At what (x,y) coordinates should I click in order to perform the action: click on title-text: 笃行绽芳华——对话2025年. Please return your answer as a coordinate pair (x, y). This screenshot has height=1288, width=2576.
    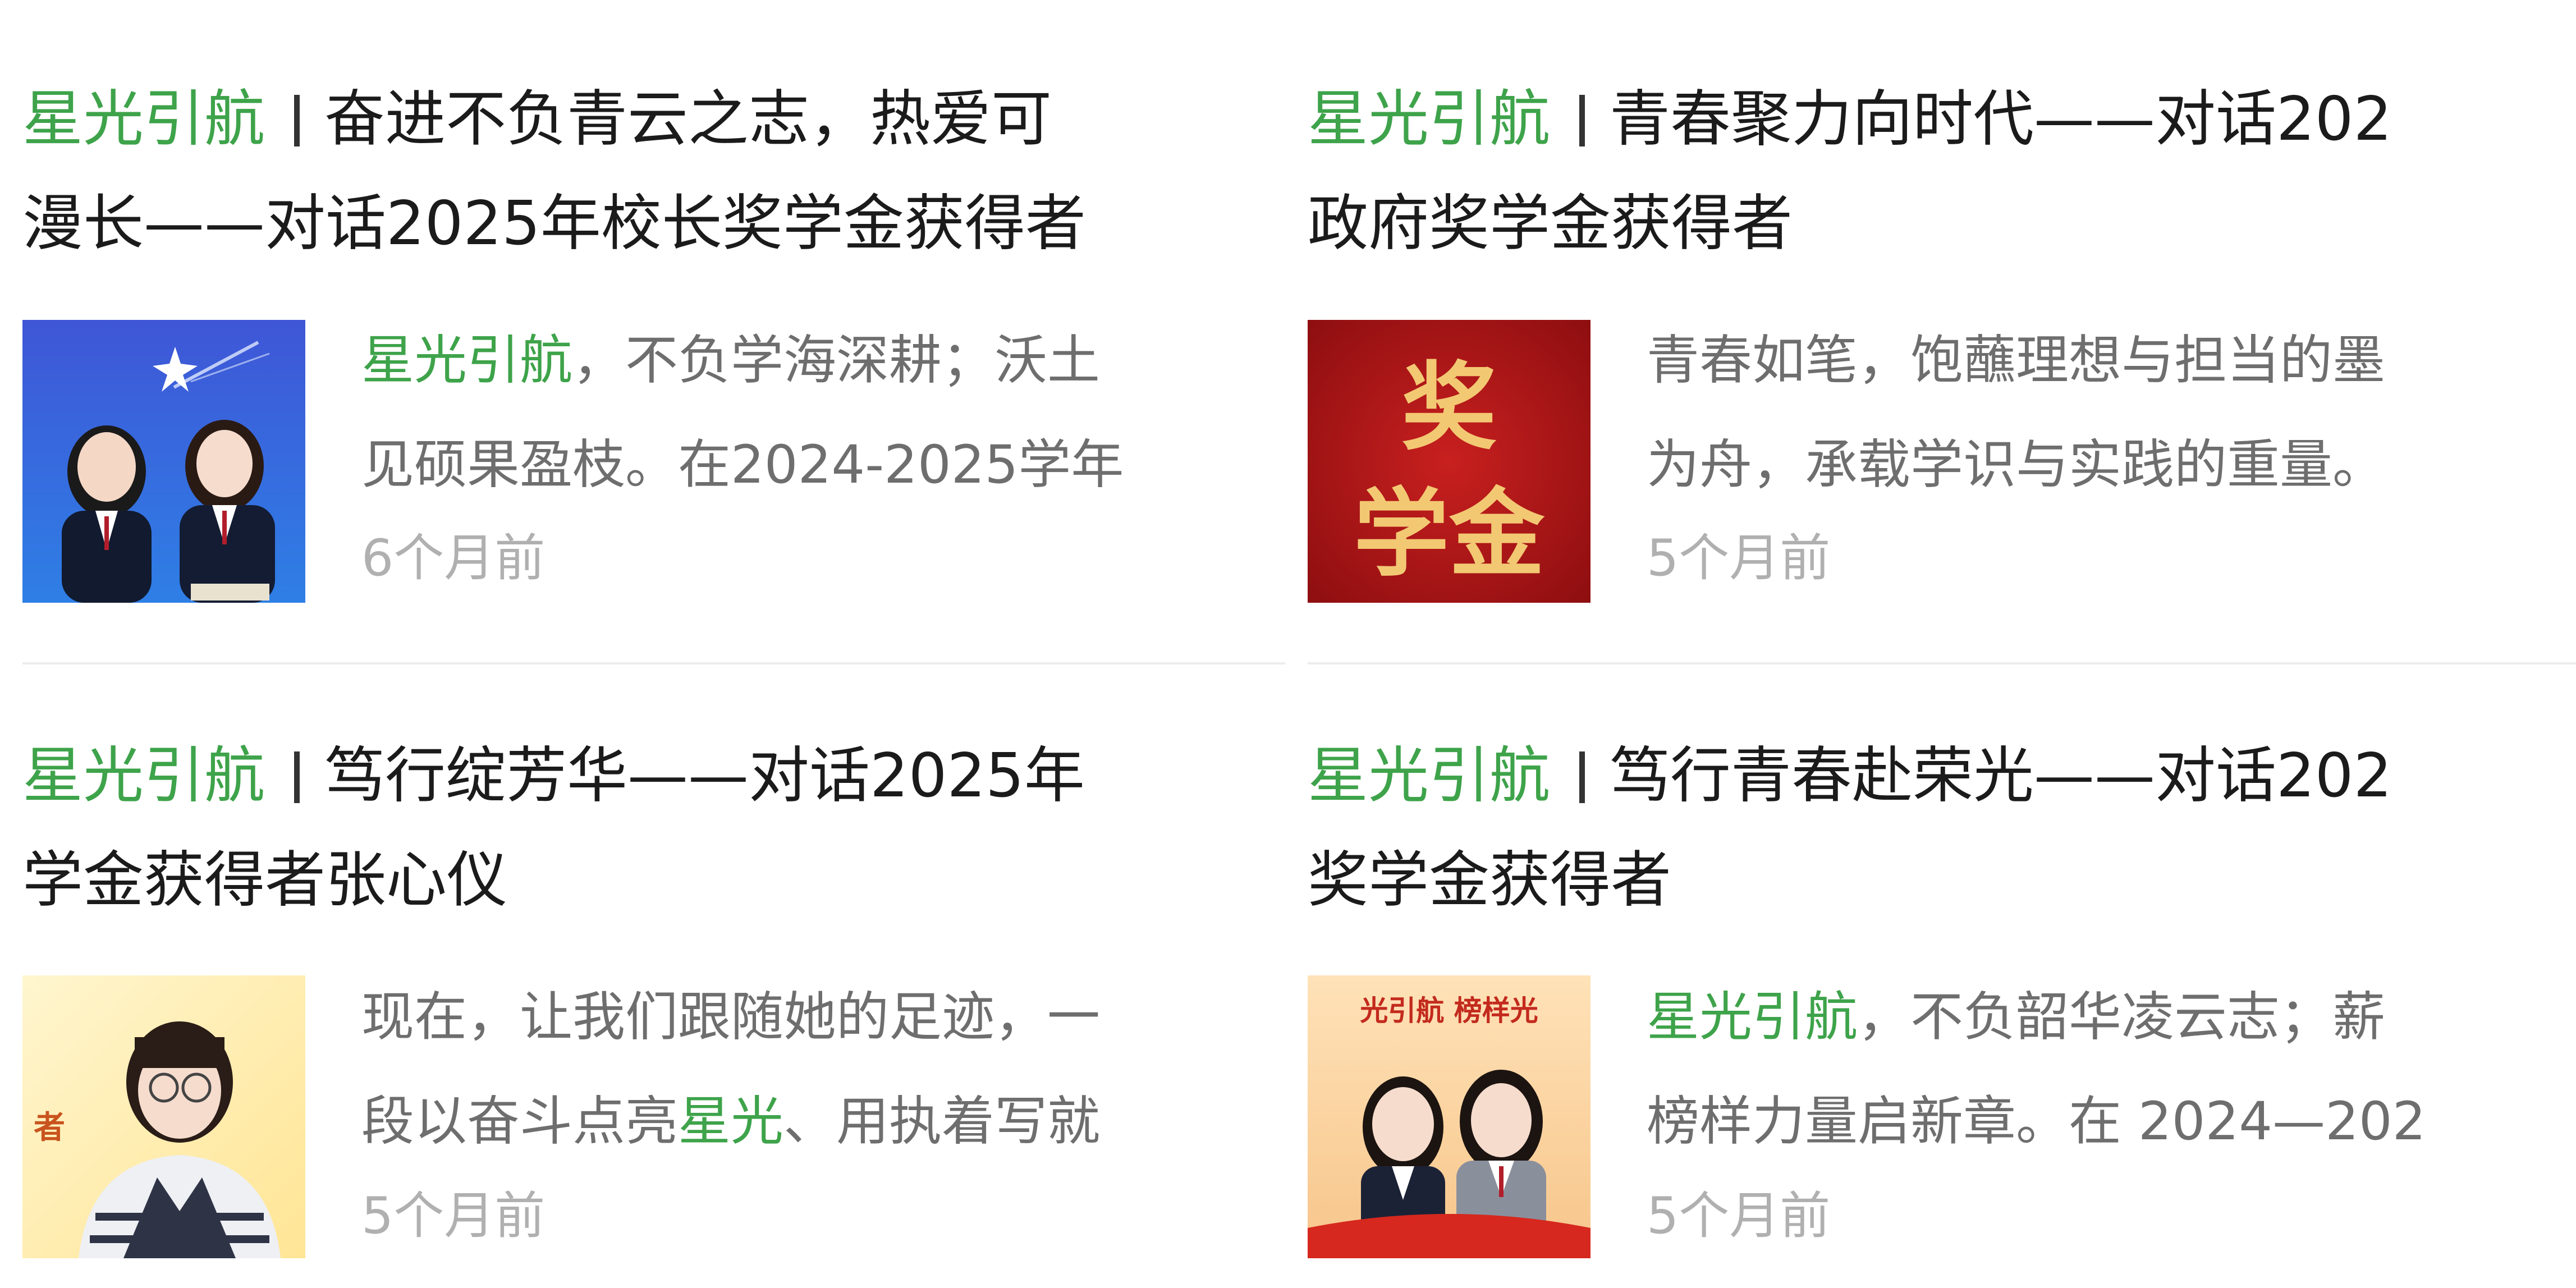
    Looking at the image, I should click on (704, 776).